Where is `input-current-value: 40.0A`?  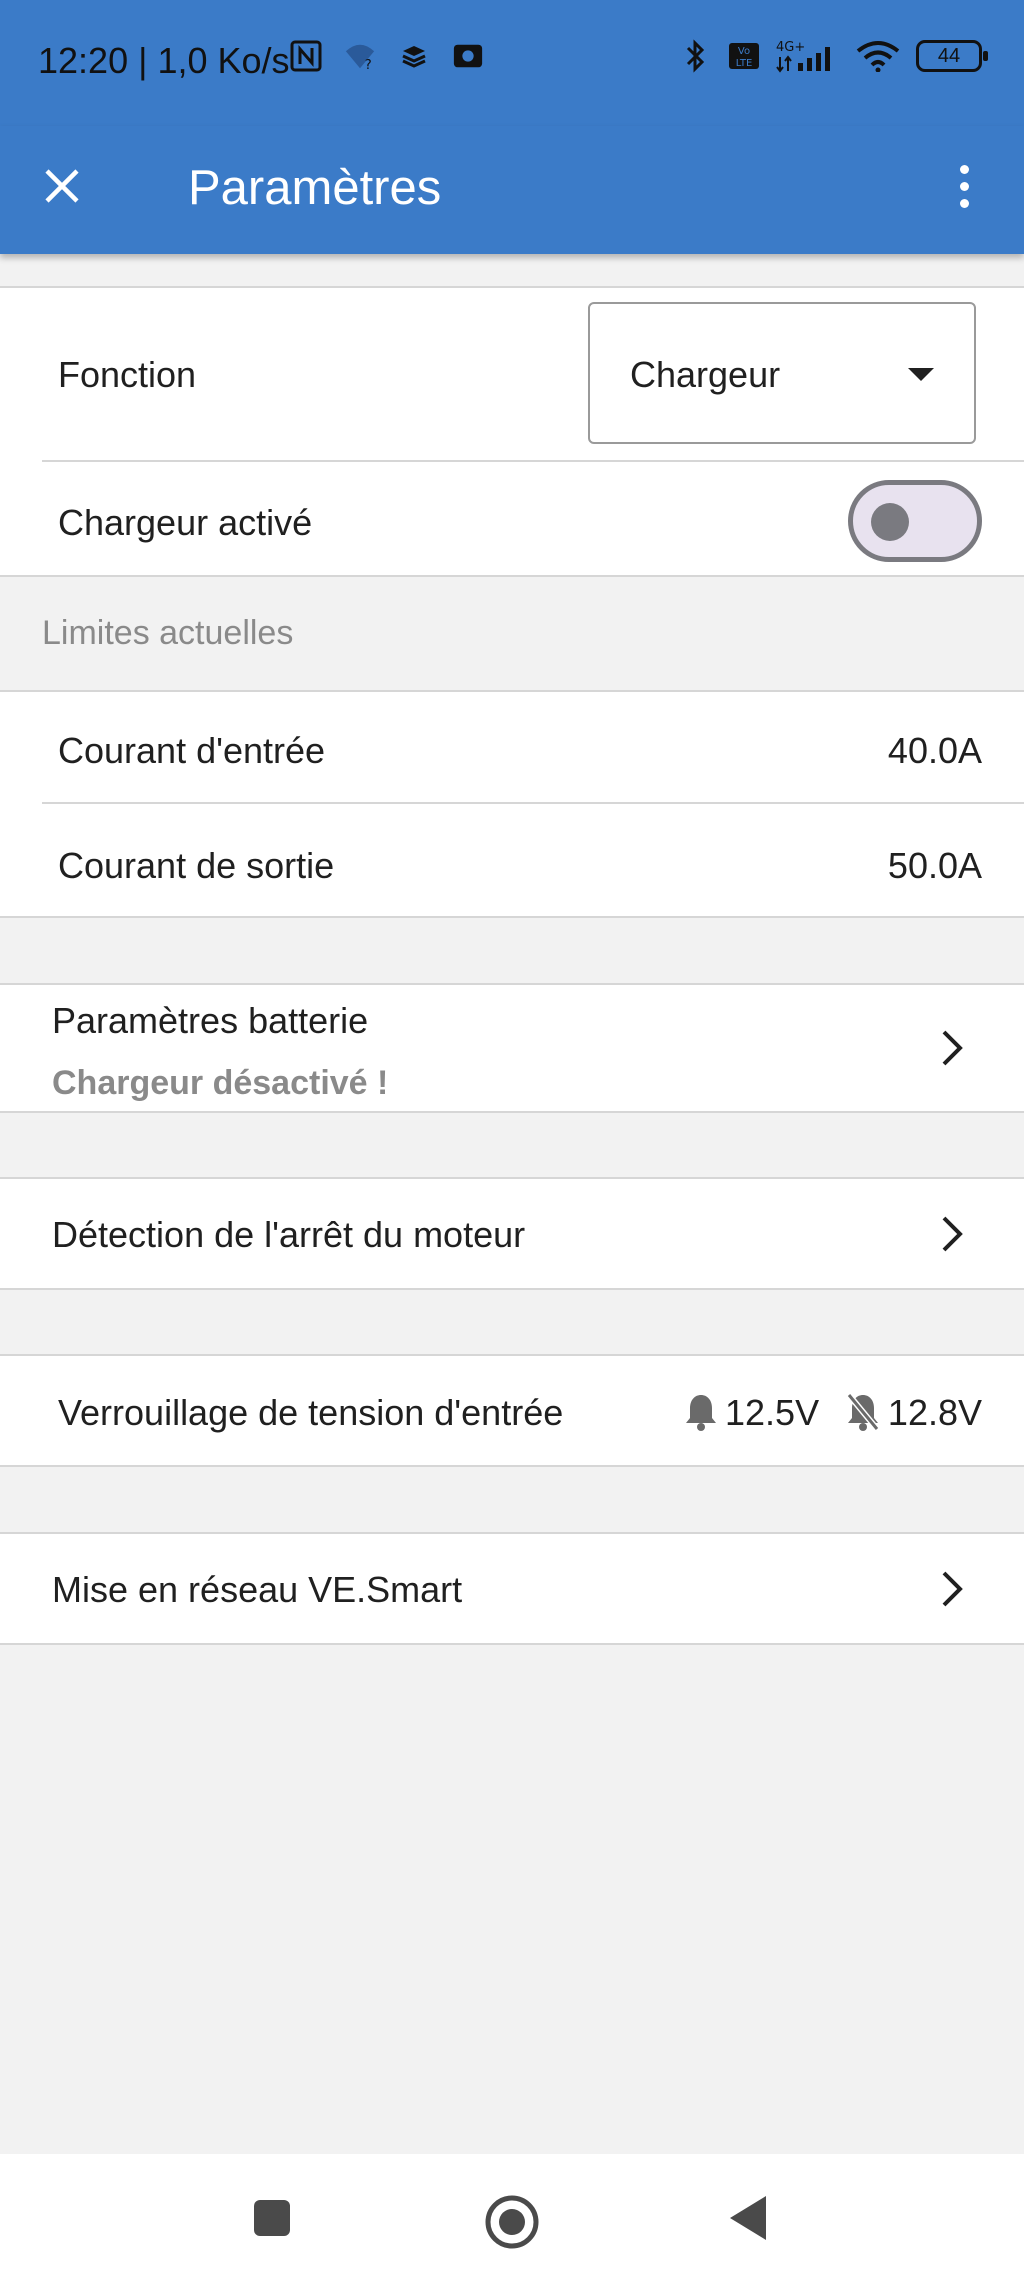 input-current-value: 40.0A is located at coordinates (935, 751).